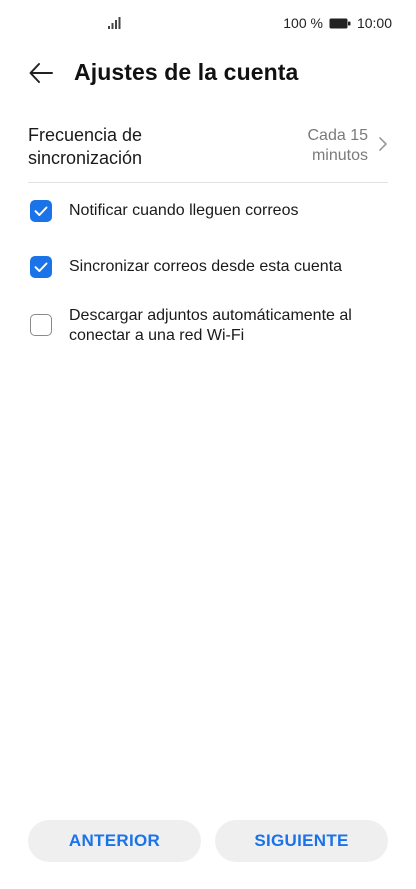 The width and height of the screenshot is (416, 889). What do you see at coordinates (206, 266) in the screenshot?
I see `option-label: Sincronizar correos desde esta cuenta` at bounding box center [206, 266].